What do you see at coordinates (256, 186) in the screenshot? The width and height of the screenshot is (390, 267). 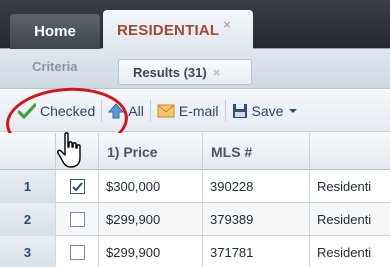 I see `cell-mls: 390228` at bounding box center [256, 186].